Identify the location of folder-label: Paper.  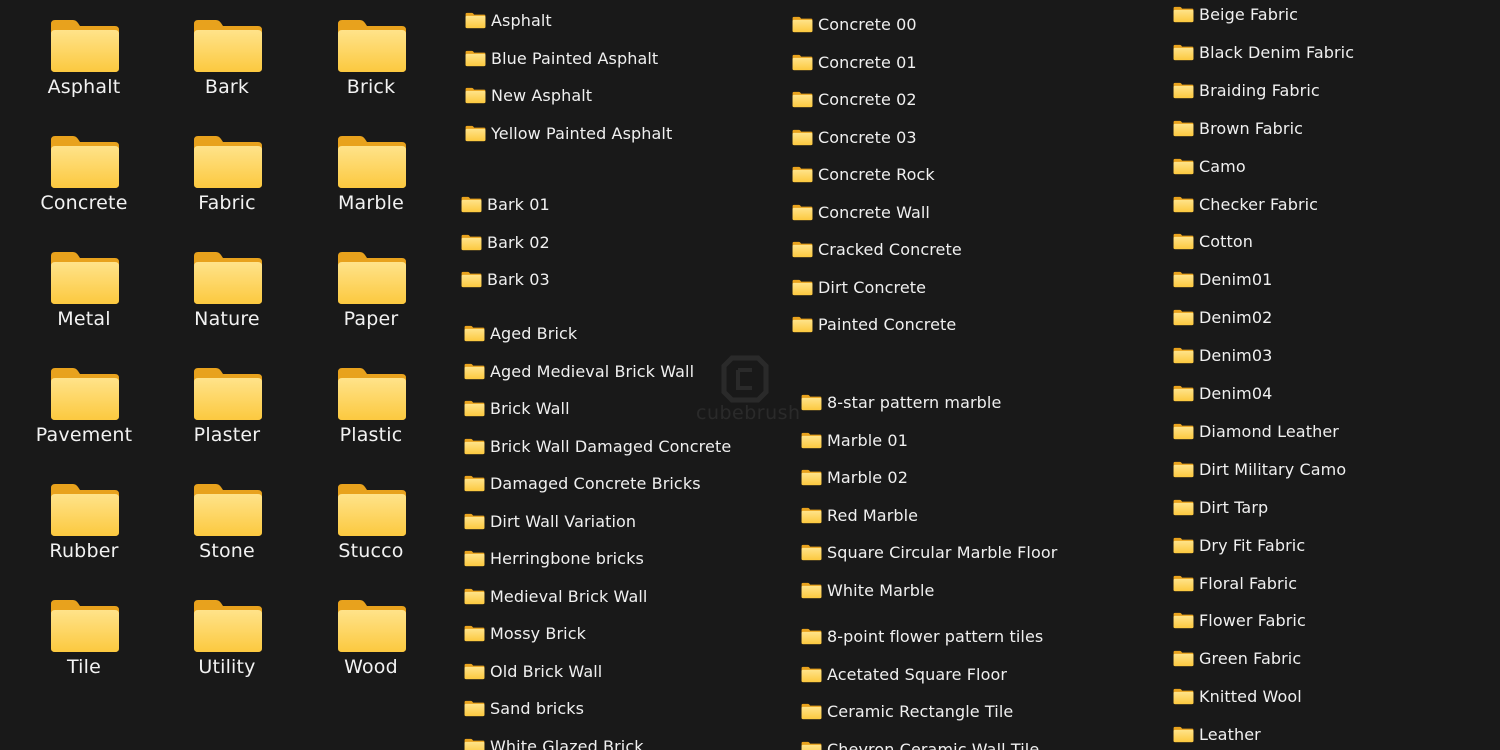
(371, 319).